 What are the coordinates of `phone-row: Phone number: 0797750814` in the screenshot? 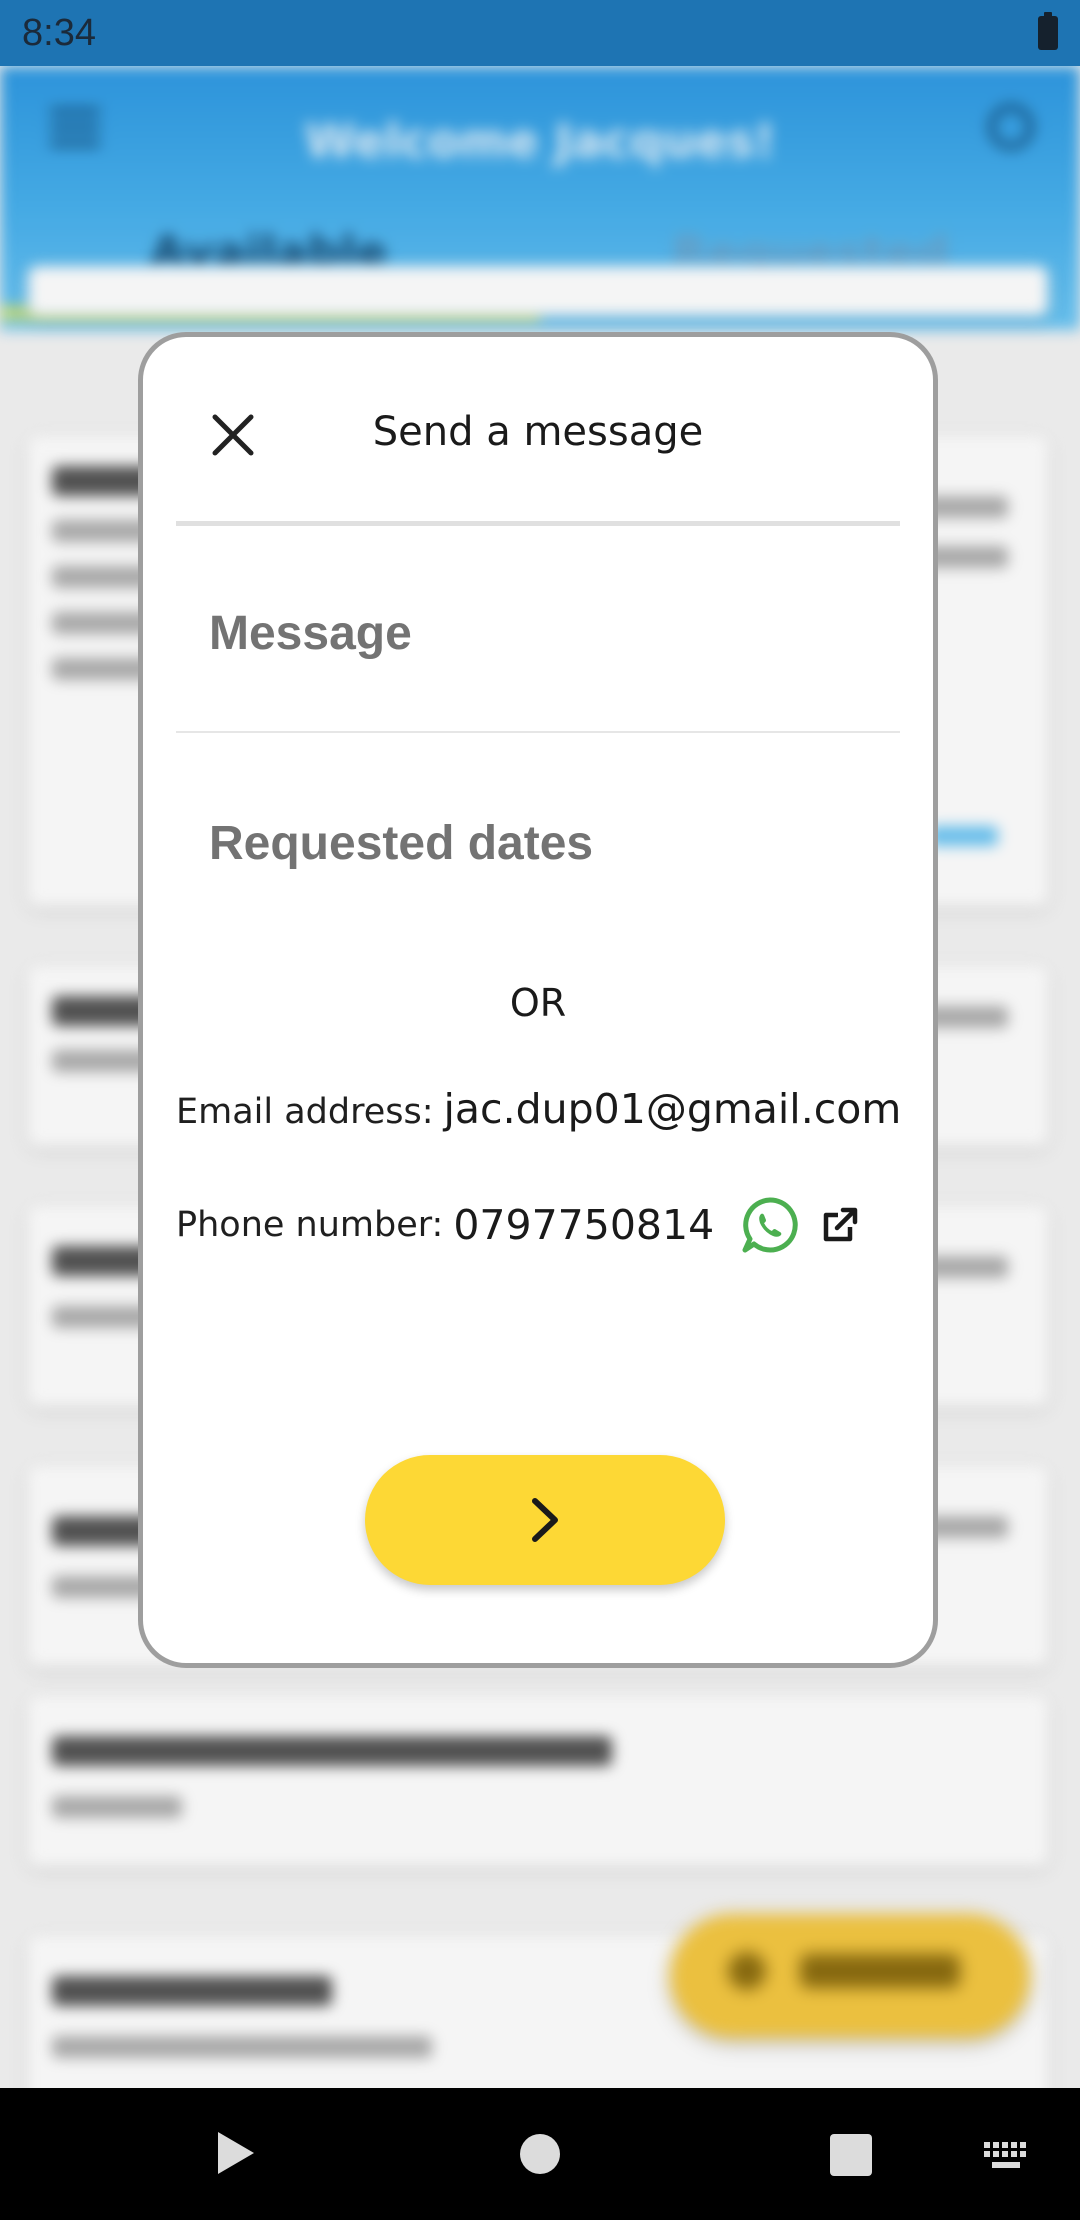 It's located at (518, 1225).